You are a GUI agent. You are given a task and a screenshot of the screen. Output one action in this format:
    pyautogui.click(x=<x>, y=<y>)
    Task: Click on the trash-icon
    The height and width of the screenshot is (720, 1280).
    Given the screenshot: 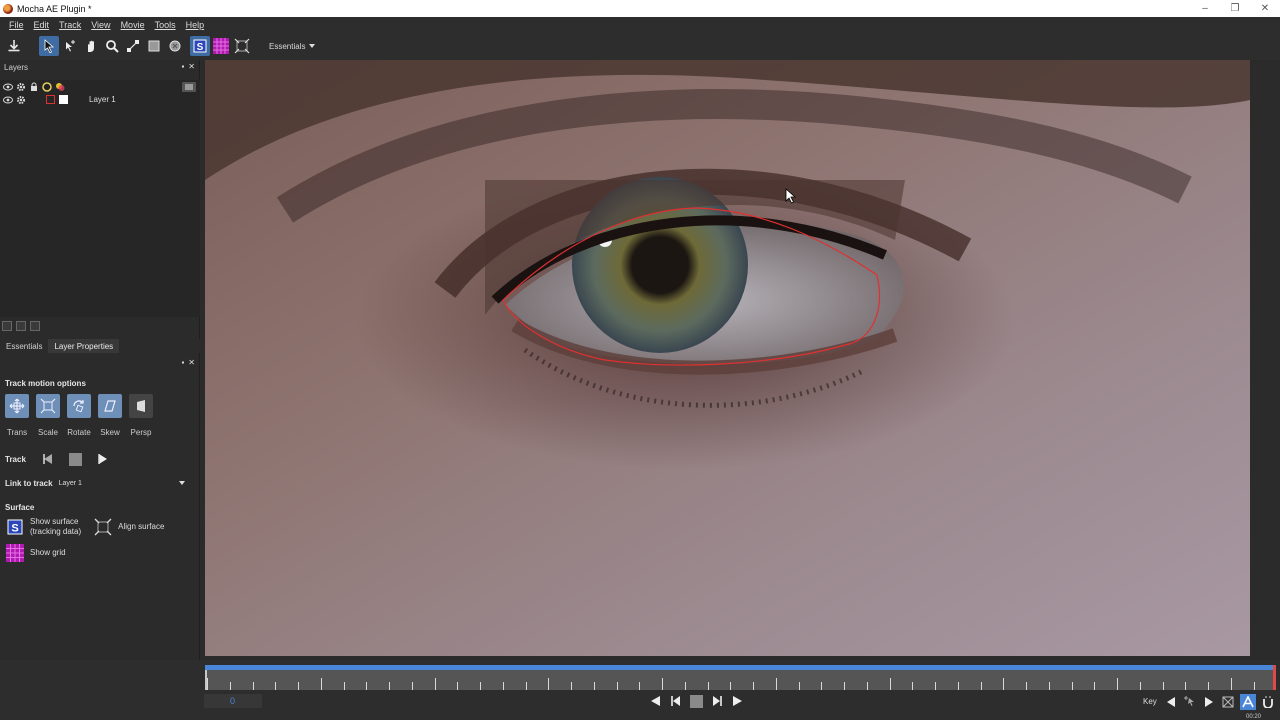 What is the action you would take?
    pyautogui.click(x=35, y=326)
    